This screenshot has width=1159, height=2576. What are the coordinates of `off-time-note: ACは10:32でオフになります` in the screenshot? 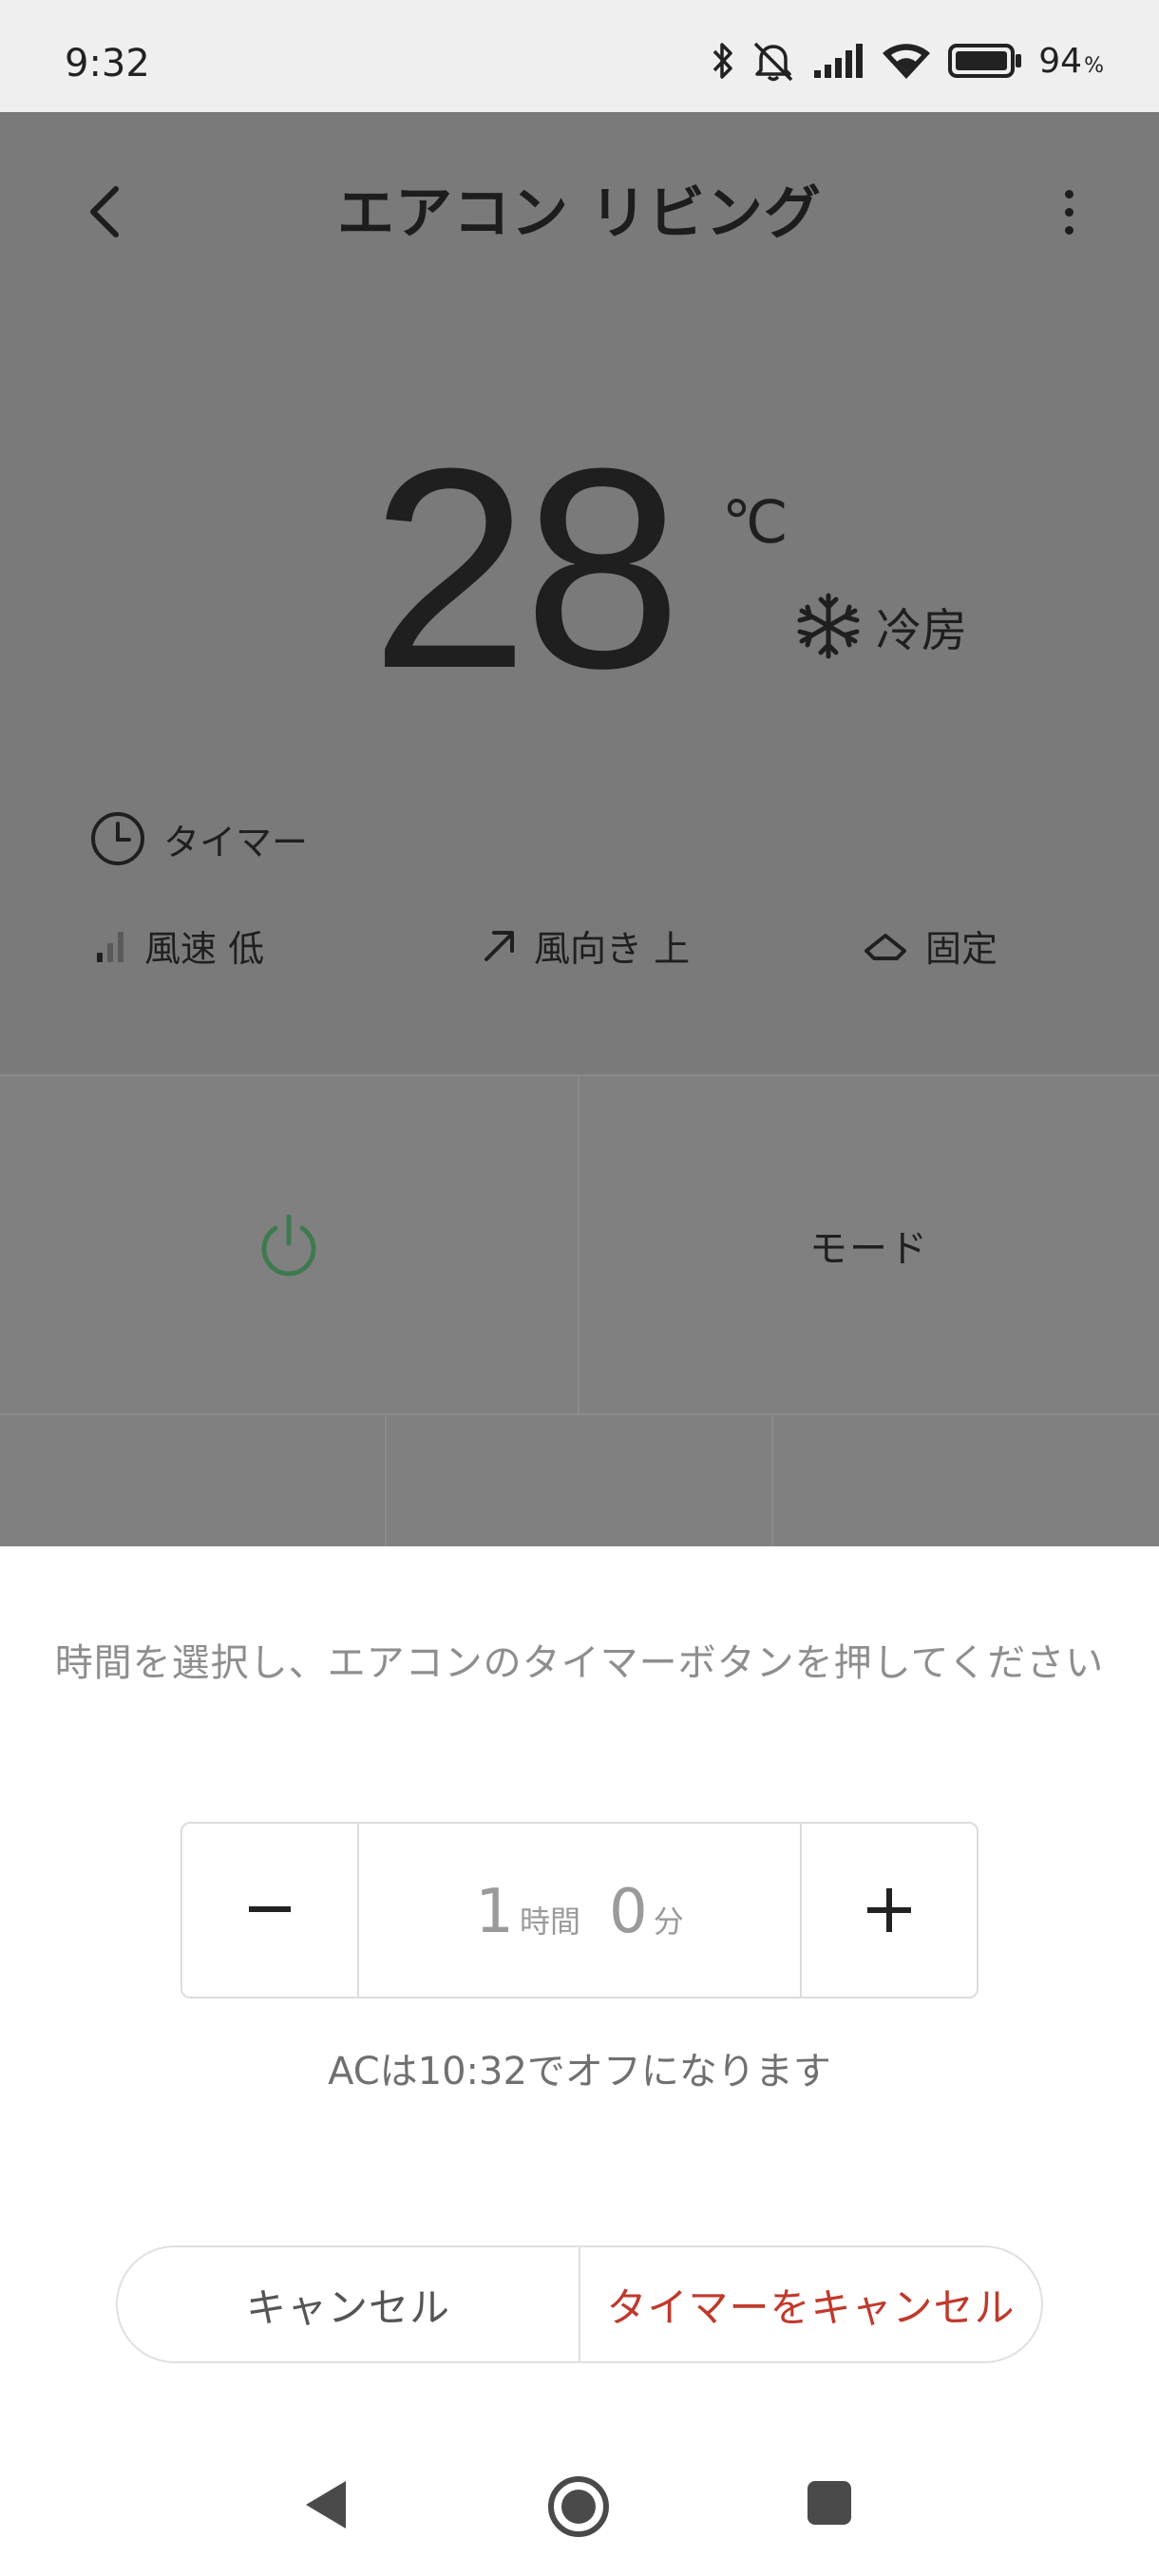 It's located at (579, 2071).